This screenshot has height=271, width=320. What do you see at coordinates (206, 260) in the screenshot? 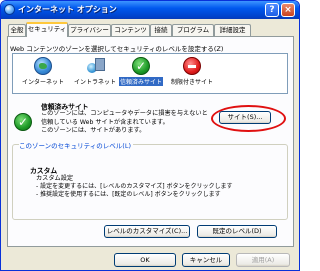
I see `cancel-button: キャンセル` at bounding box center [206, 260].